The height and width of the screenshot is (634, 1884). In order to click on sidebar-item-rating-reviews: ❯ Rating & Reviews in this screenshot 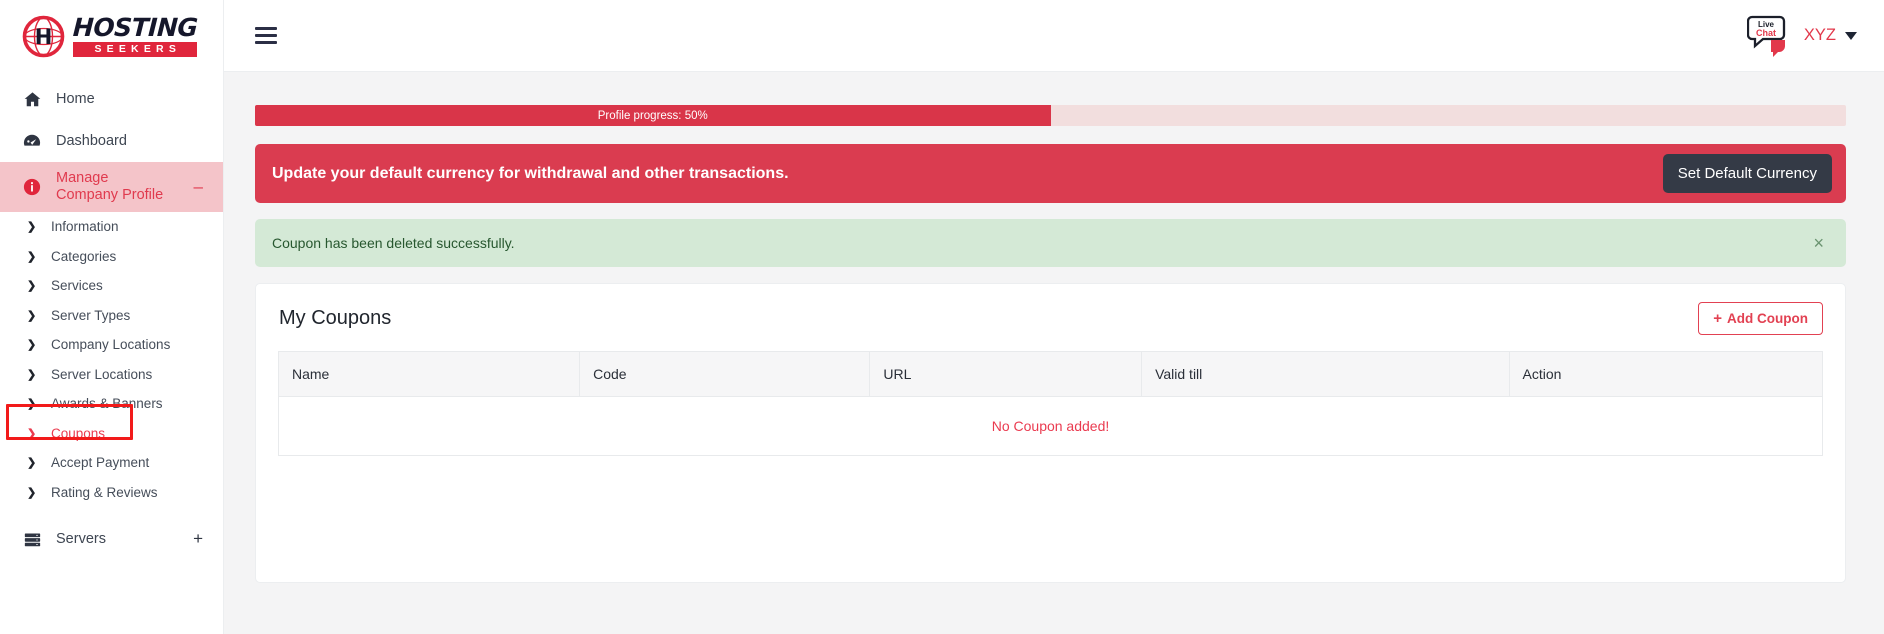, I will do `click(111, 493)`.